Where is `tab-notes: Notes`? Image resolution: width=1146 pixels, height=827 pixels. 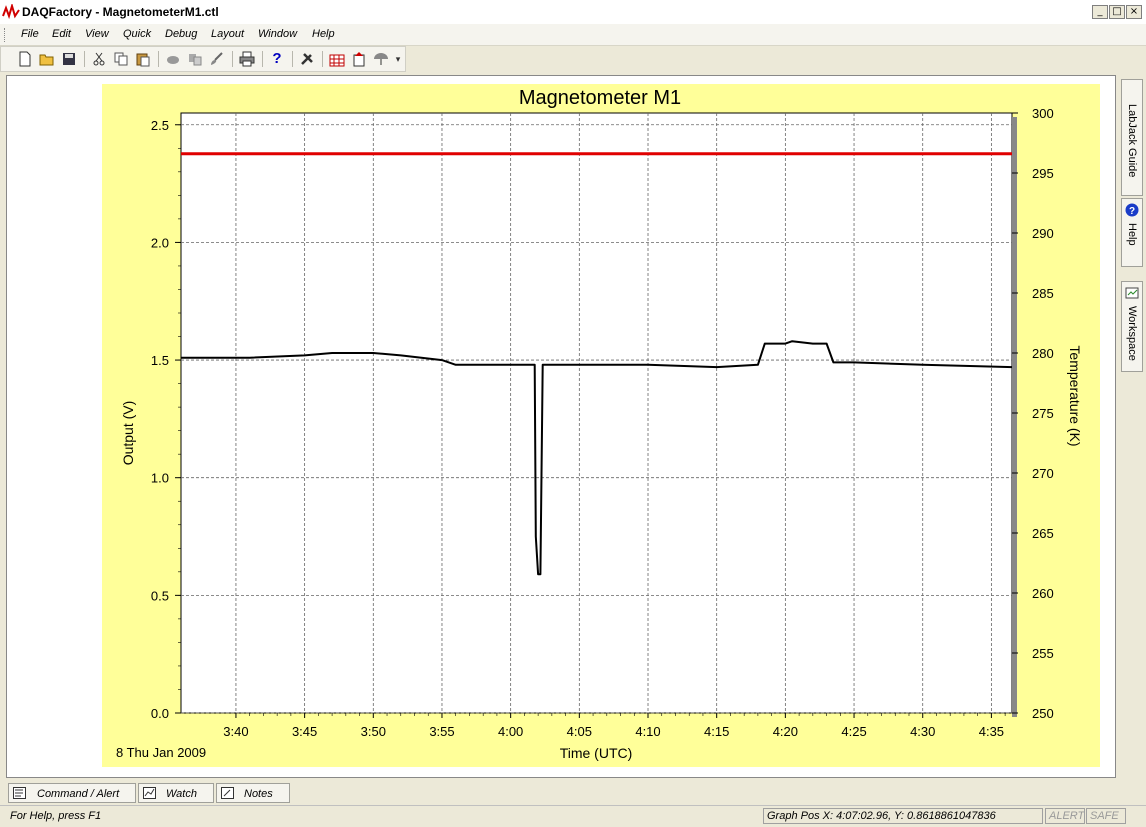
tab-notes: Notes is located at coordinates (253, 793).